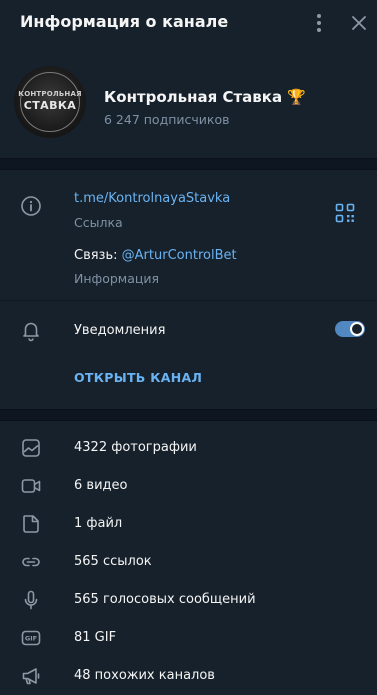 The height and width of the screenshot is (695, 377). What do you see at coordinates (152, 198) in the screenshot?
I see `channel-link: t.me/KontrolnayaStavka` at bounding box center [152, 198].